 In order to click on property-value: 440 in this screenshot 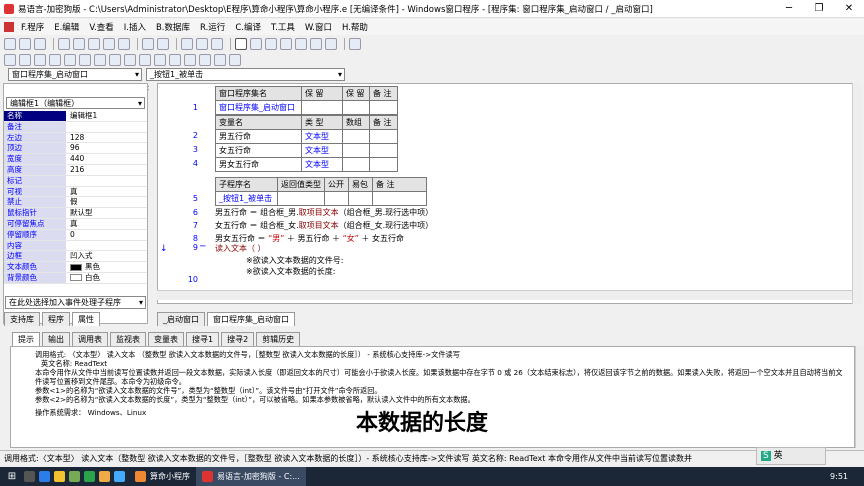, I will do `click(106, 159)`.